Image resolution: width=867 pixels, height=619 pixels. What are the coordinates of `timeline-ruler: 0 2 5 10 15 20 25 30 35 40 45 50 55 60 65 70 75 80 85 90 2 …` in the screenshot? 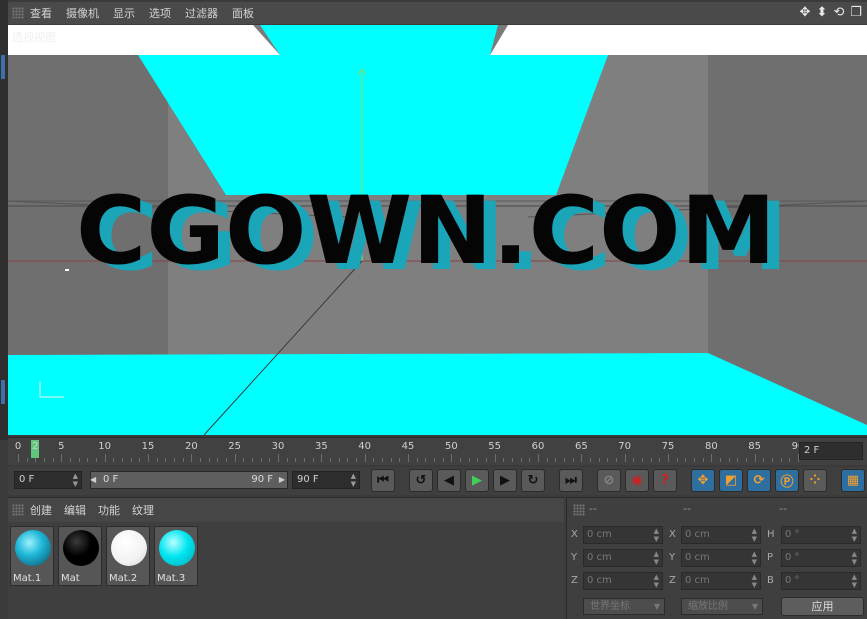 It's located at (437, 451).